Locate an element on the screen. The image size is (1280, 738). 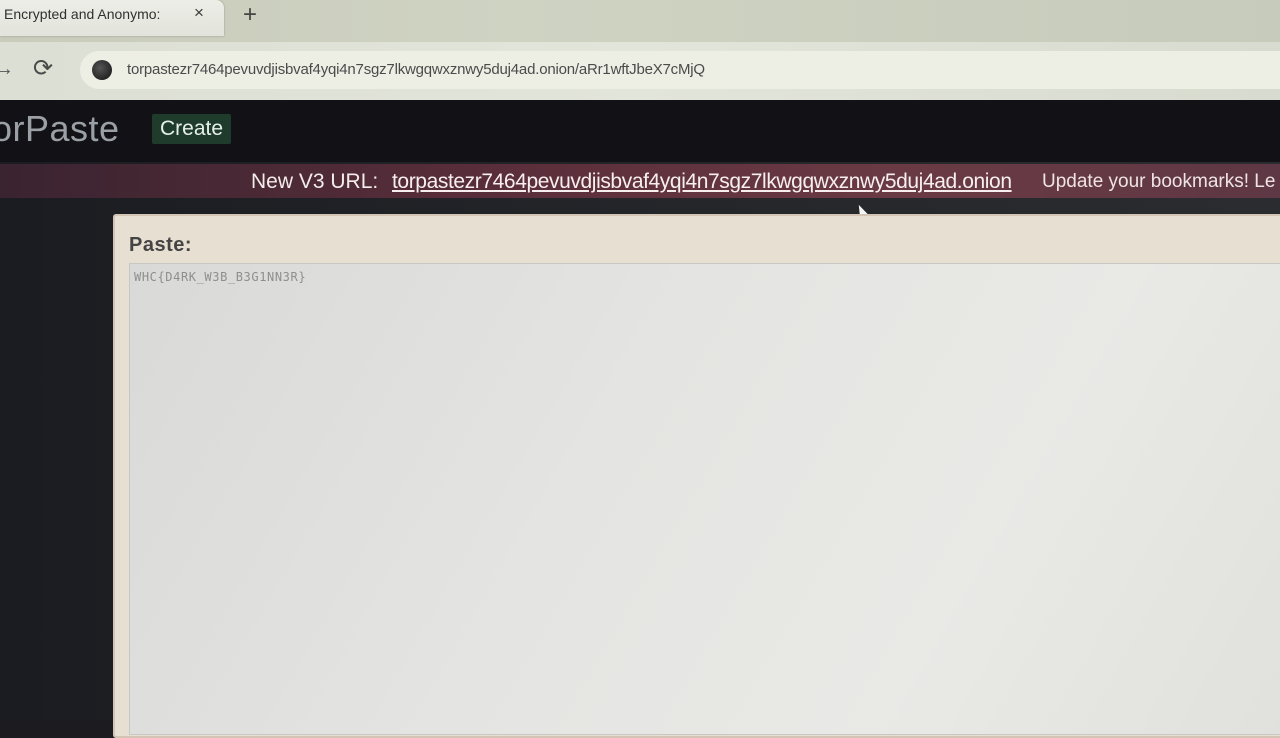
reload-icon: ⟳ is located at coordinates (43, 68).